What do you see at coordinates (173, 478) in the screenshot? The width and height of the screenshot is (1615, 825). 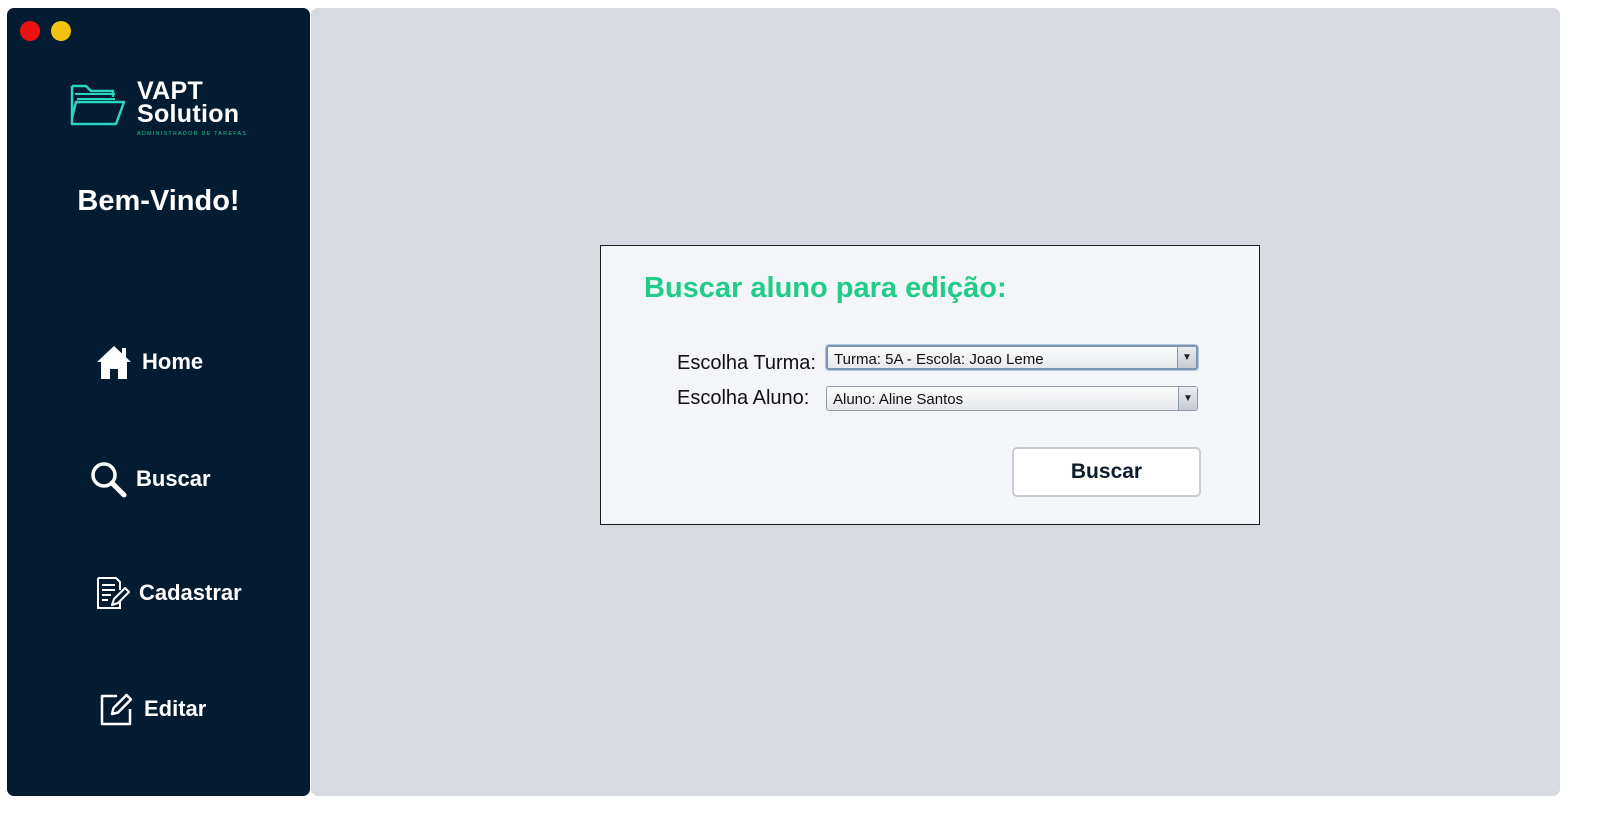 I see `nav-item-buscar-label: Buscar` at bounding box center [173, 478].